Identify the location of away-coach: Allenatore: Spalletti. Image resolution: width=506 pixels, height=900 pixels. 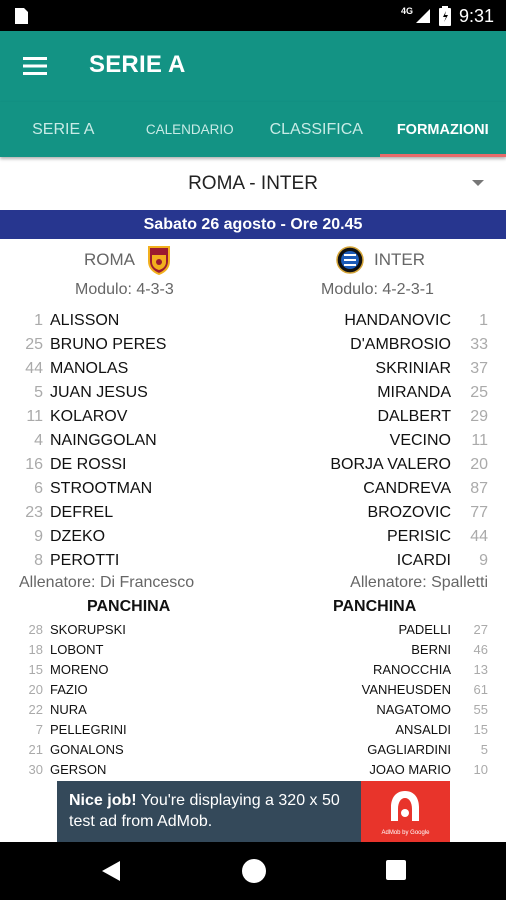
(419, 582).